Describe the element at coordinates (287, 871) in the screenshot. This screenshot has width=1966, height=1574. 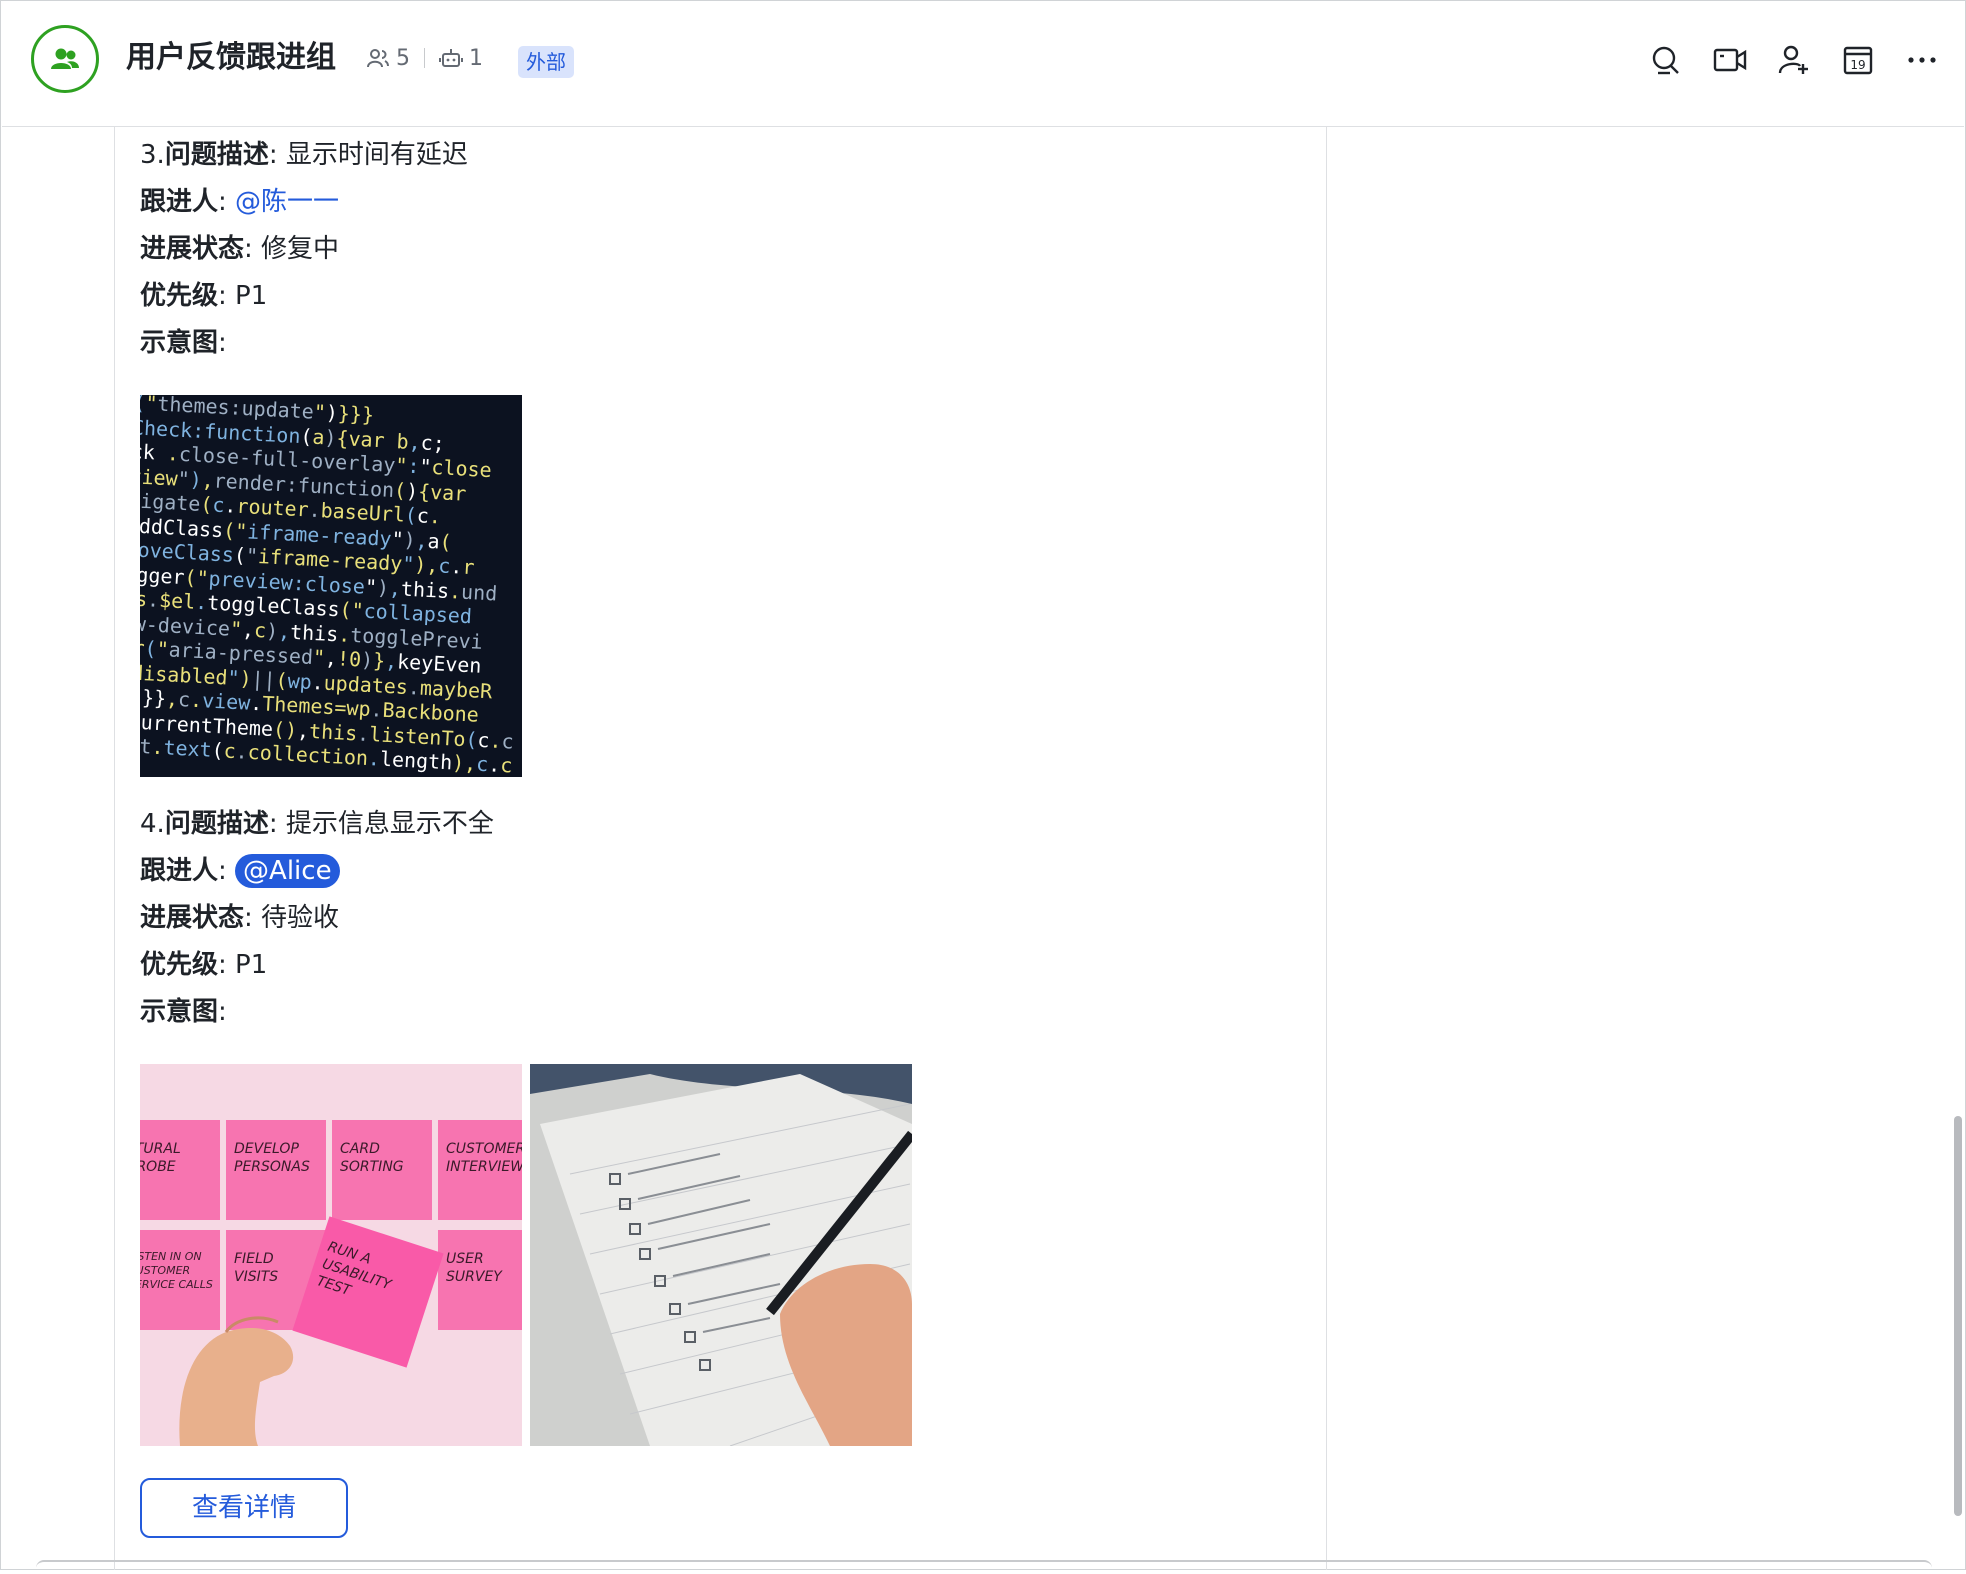
I see `owner-mention-self: @Alice` at that location.